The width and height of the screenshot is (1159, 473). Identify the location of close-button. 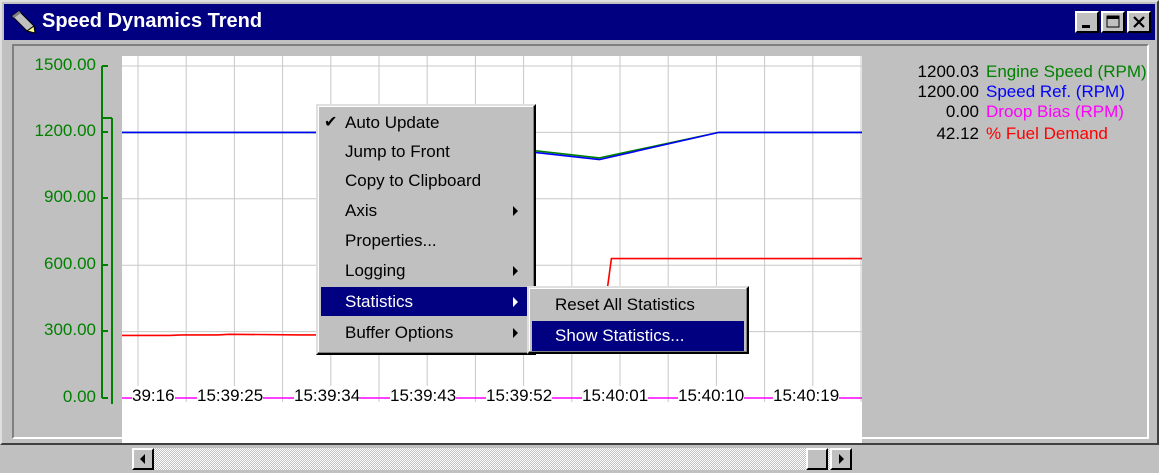
(1139, 22).